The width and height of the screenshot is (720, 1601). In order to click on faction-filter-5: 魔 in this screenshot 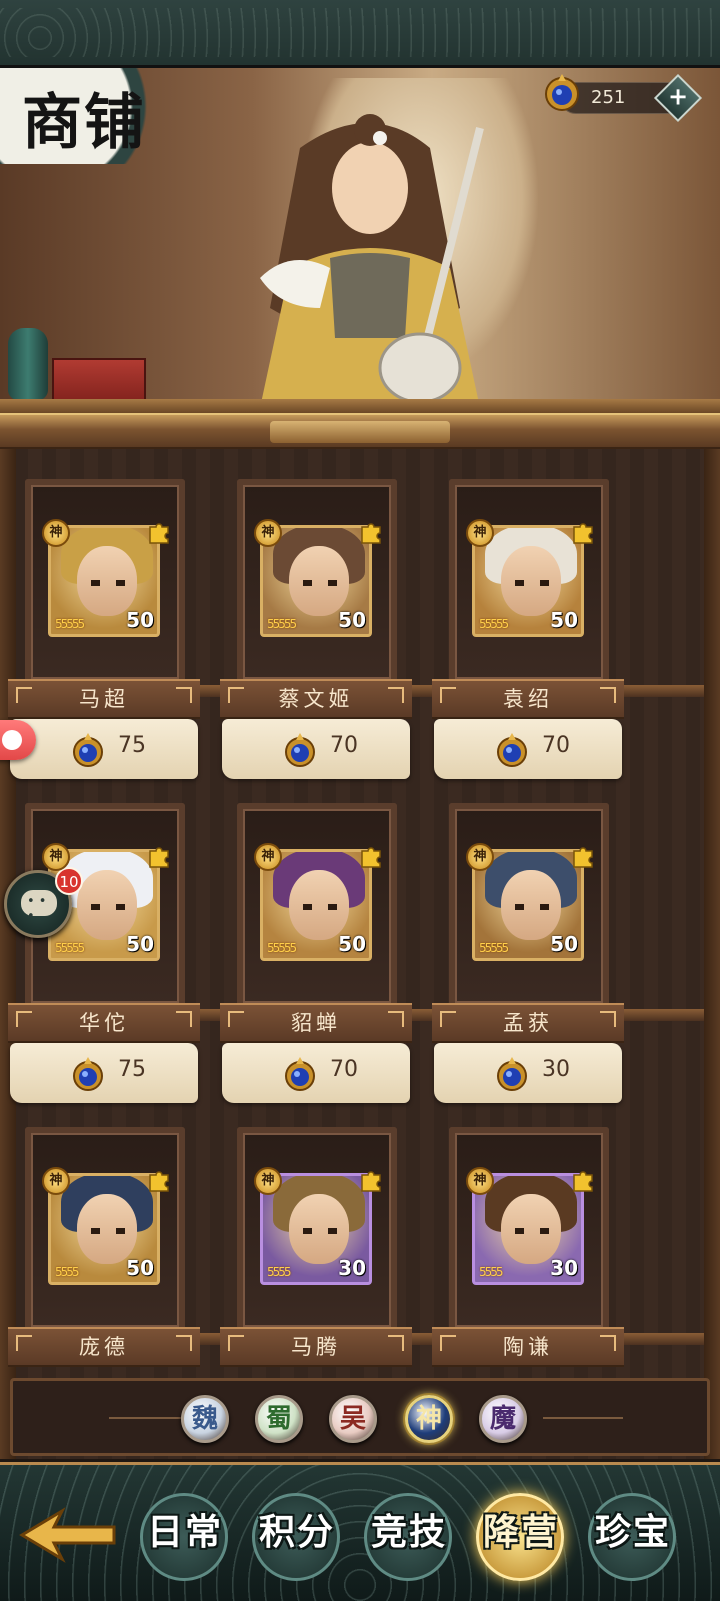, I will do `click(503, 1419)`.